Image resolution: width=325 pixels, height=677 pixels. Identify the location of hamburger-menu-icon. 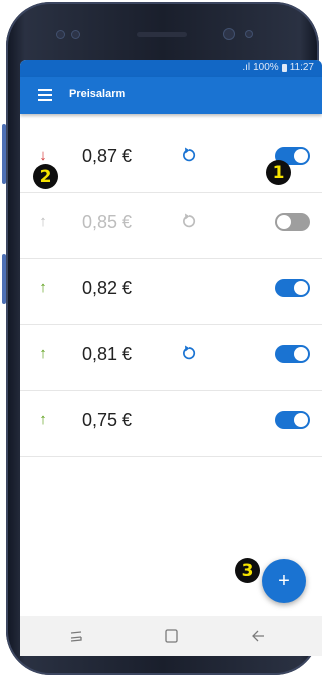
(45, 95).